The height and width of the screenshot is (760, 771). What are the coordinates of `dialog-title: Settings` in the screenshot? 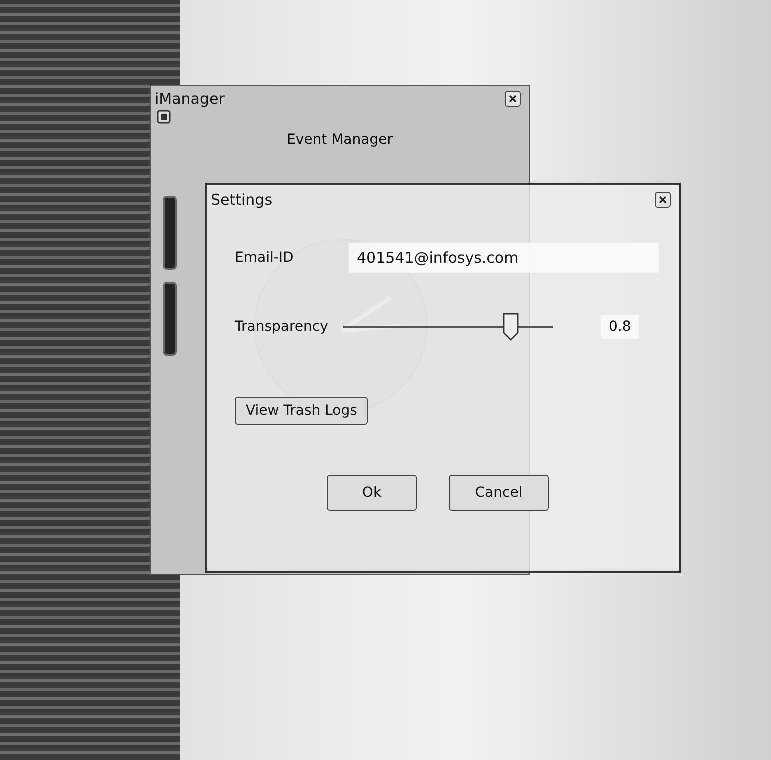 It's located at (242, 200).